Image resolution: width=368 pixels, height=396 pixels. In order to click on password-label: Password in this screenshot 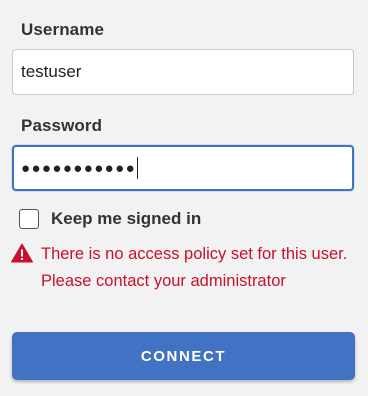, I will do `click(62, 125)`.